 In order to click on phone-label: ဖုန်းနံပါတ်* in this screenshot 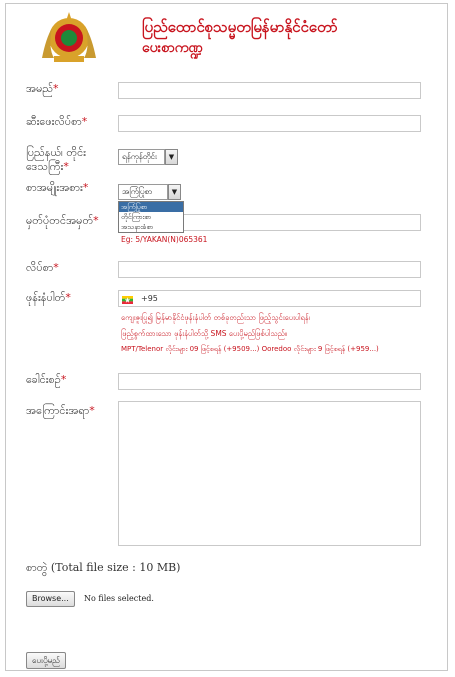, I will do `click(48, 297)`.